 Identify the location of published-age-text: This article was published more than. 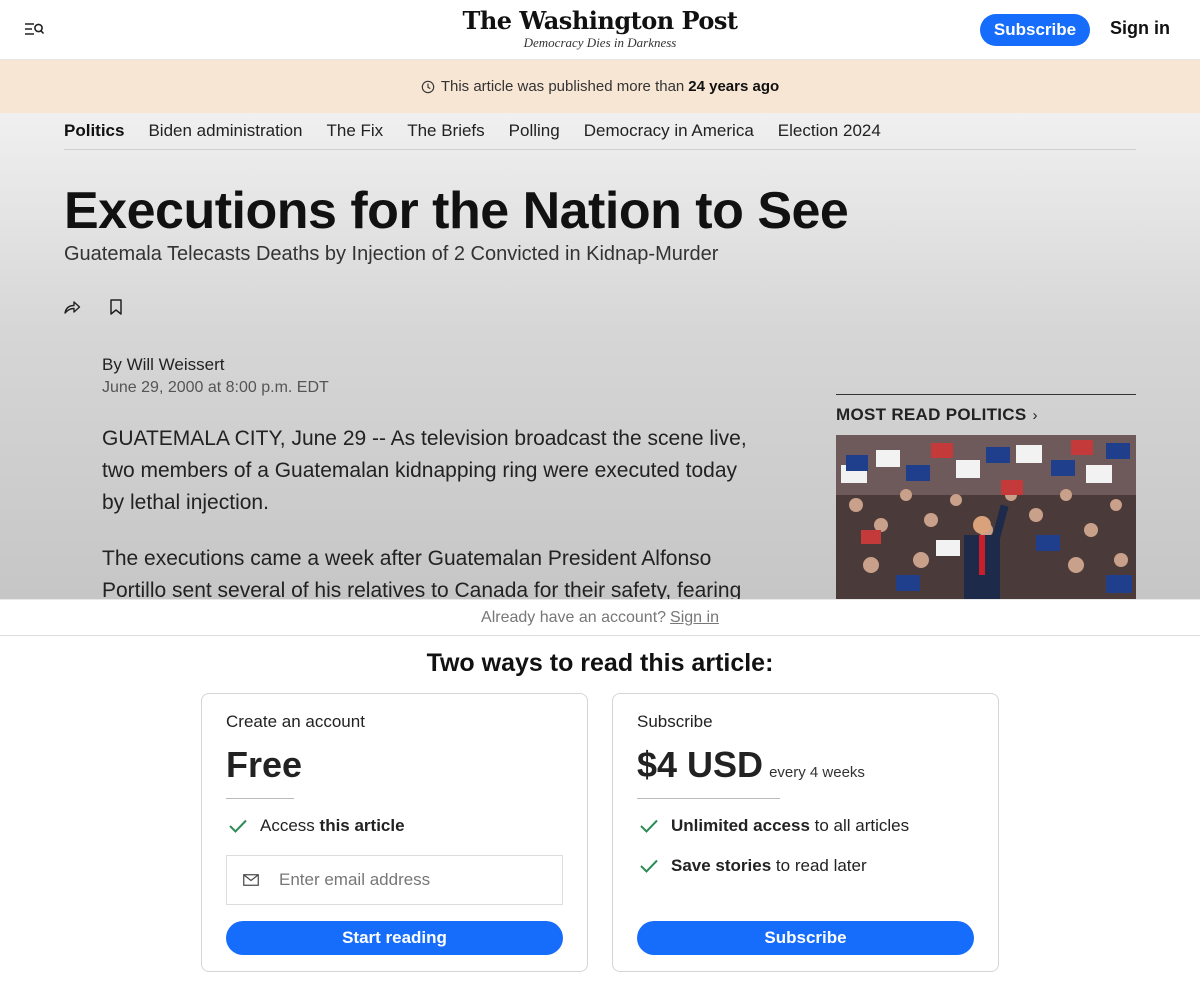
(562, 86).